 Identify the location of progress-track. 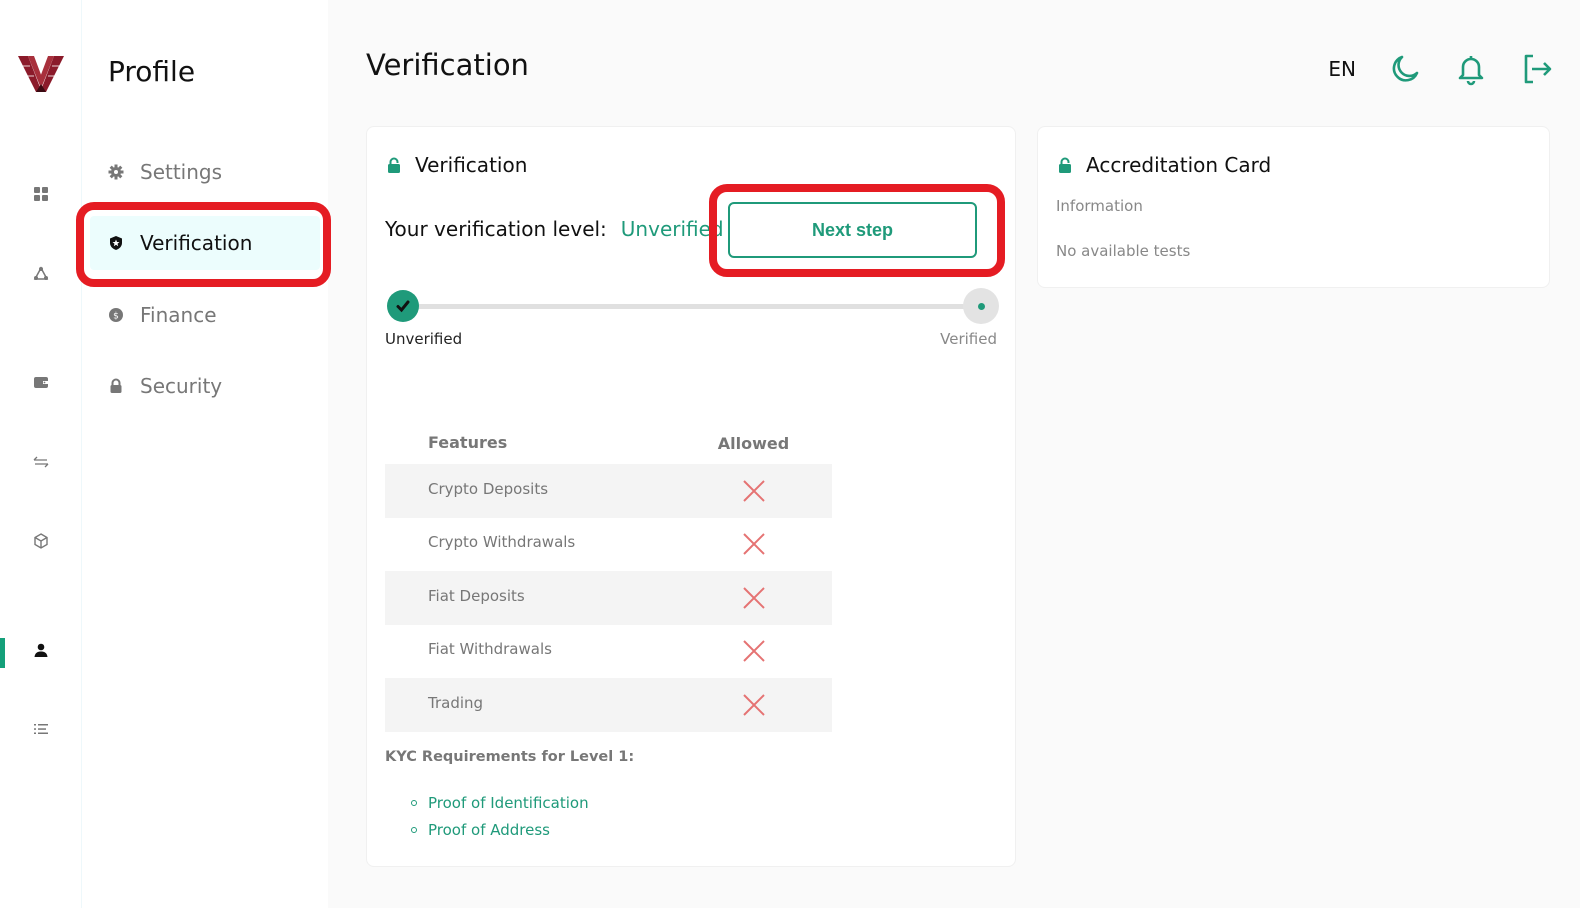
(692, 306).